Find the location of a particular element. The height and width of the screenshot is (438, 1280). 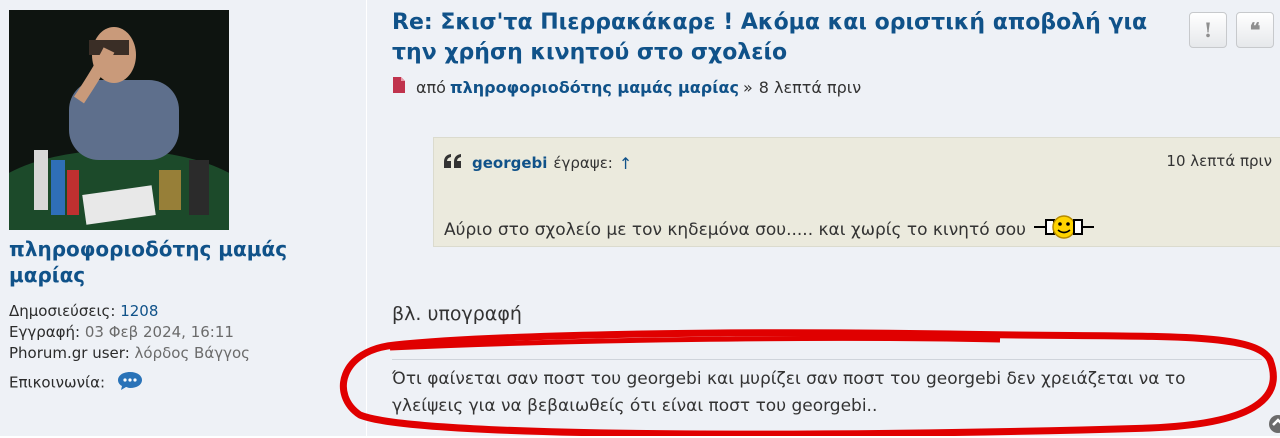

top-arrow-icon is located at coordinates (1274, 424).